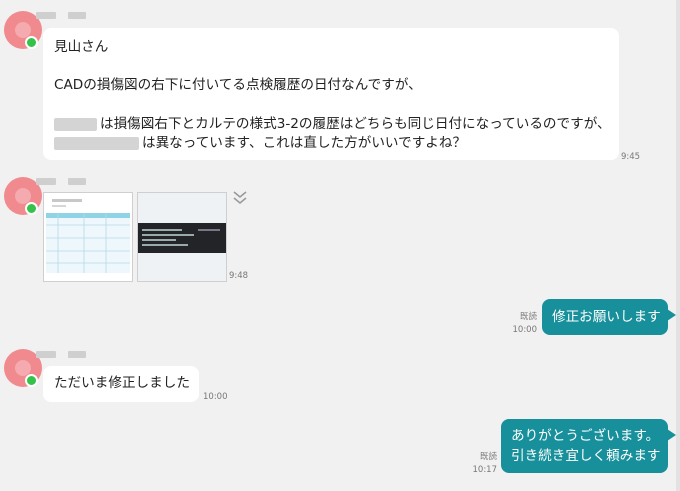 The width and height of the screenshot is (680, 491). I want to click on message-text-line: は異なっています、これは直した方がいいですよね？, so click(260, 143).